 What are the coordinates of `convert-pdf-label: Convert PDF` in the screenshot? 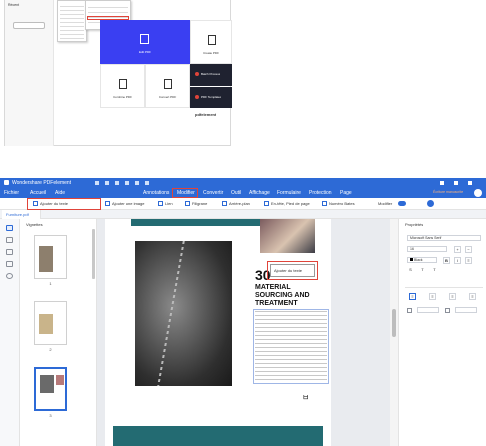 It's located at (167, 97).